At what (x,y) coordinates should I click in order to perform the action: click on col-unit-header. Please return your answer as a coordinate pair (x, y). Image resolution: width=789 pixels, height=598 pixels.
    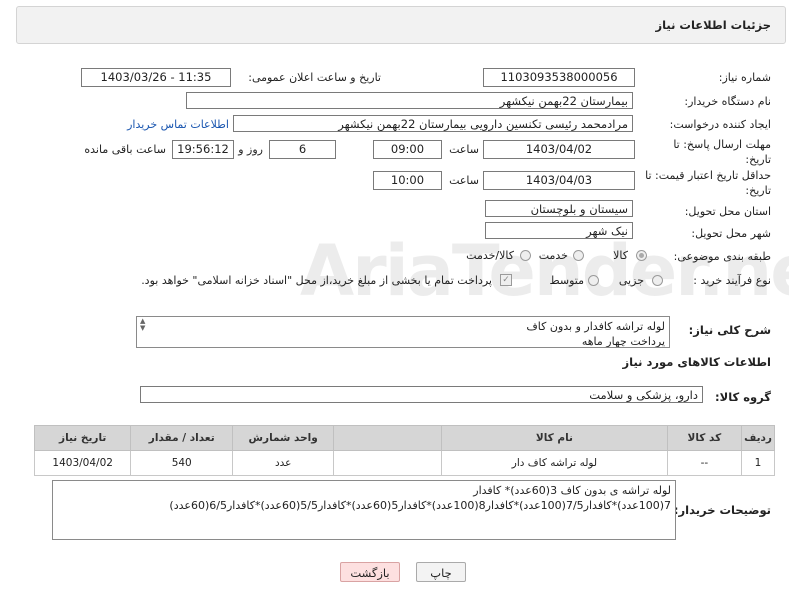
    Looking at the image, I should click on (388, 438).